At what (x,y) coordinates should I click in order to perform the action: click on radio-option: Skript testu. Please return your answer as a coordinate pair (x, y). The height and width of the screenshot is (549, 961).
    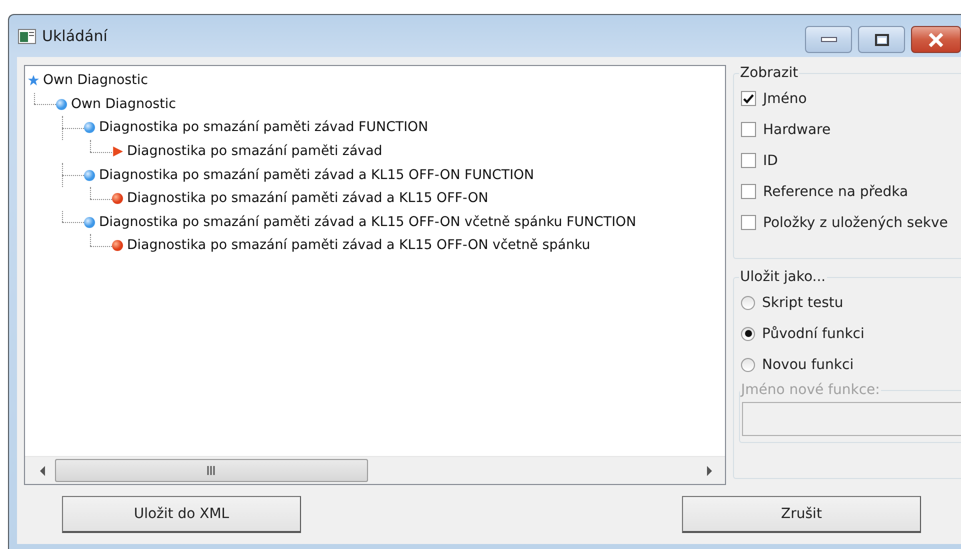
    Looking at the image, I should click on (851, 302).